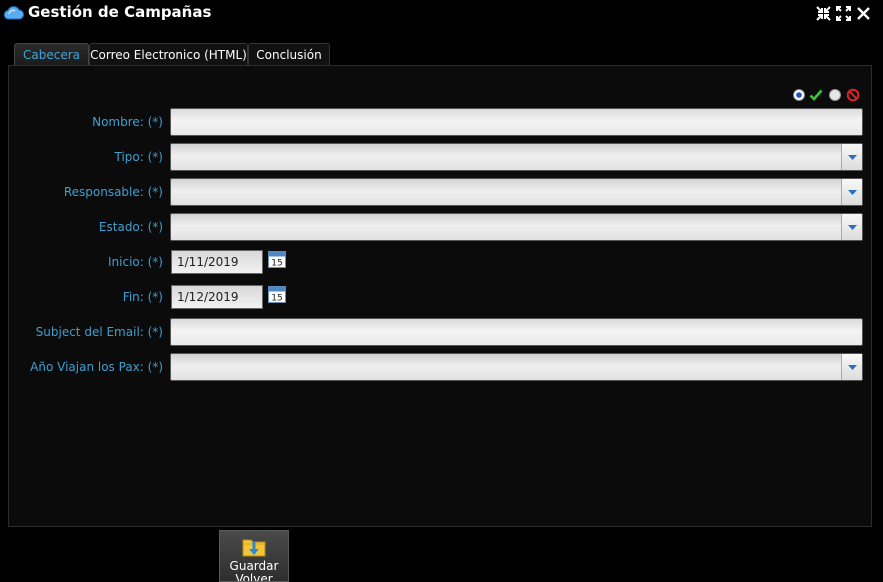 The image size is (883, 582). What do you see at coordinates (96, 367) in the screenshot?
I see `anio-label: Año Viajan los Pax: (*)` at bounding box center [96, 367].